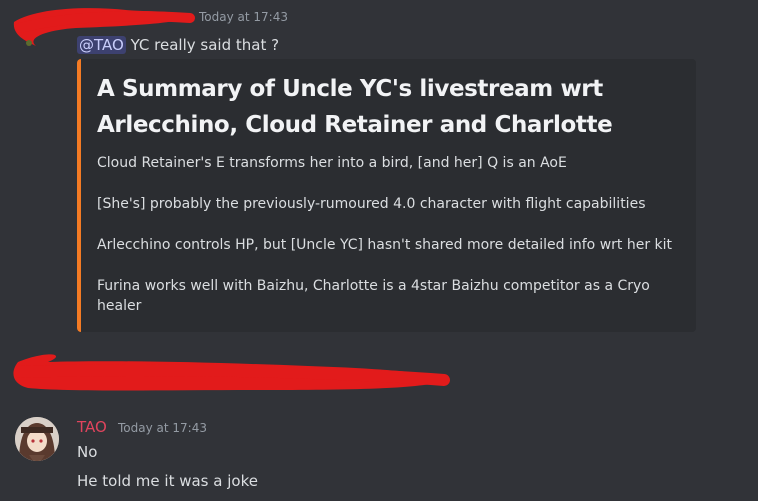 Image resolution: width=758 pixels, height=501 pixels. I want to click on username: TAO, so click(92, 427).